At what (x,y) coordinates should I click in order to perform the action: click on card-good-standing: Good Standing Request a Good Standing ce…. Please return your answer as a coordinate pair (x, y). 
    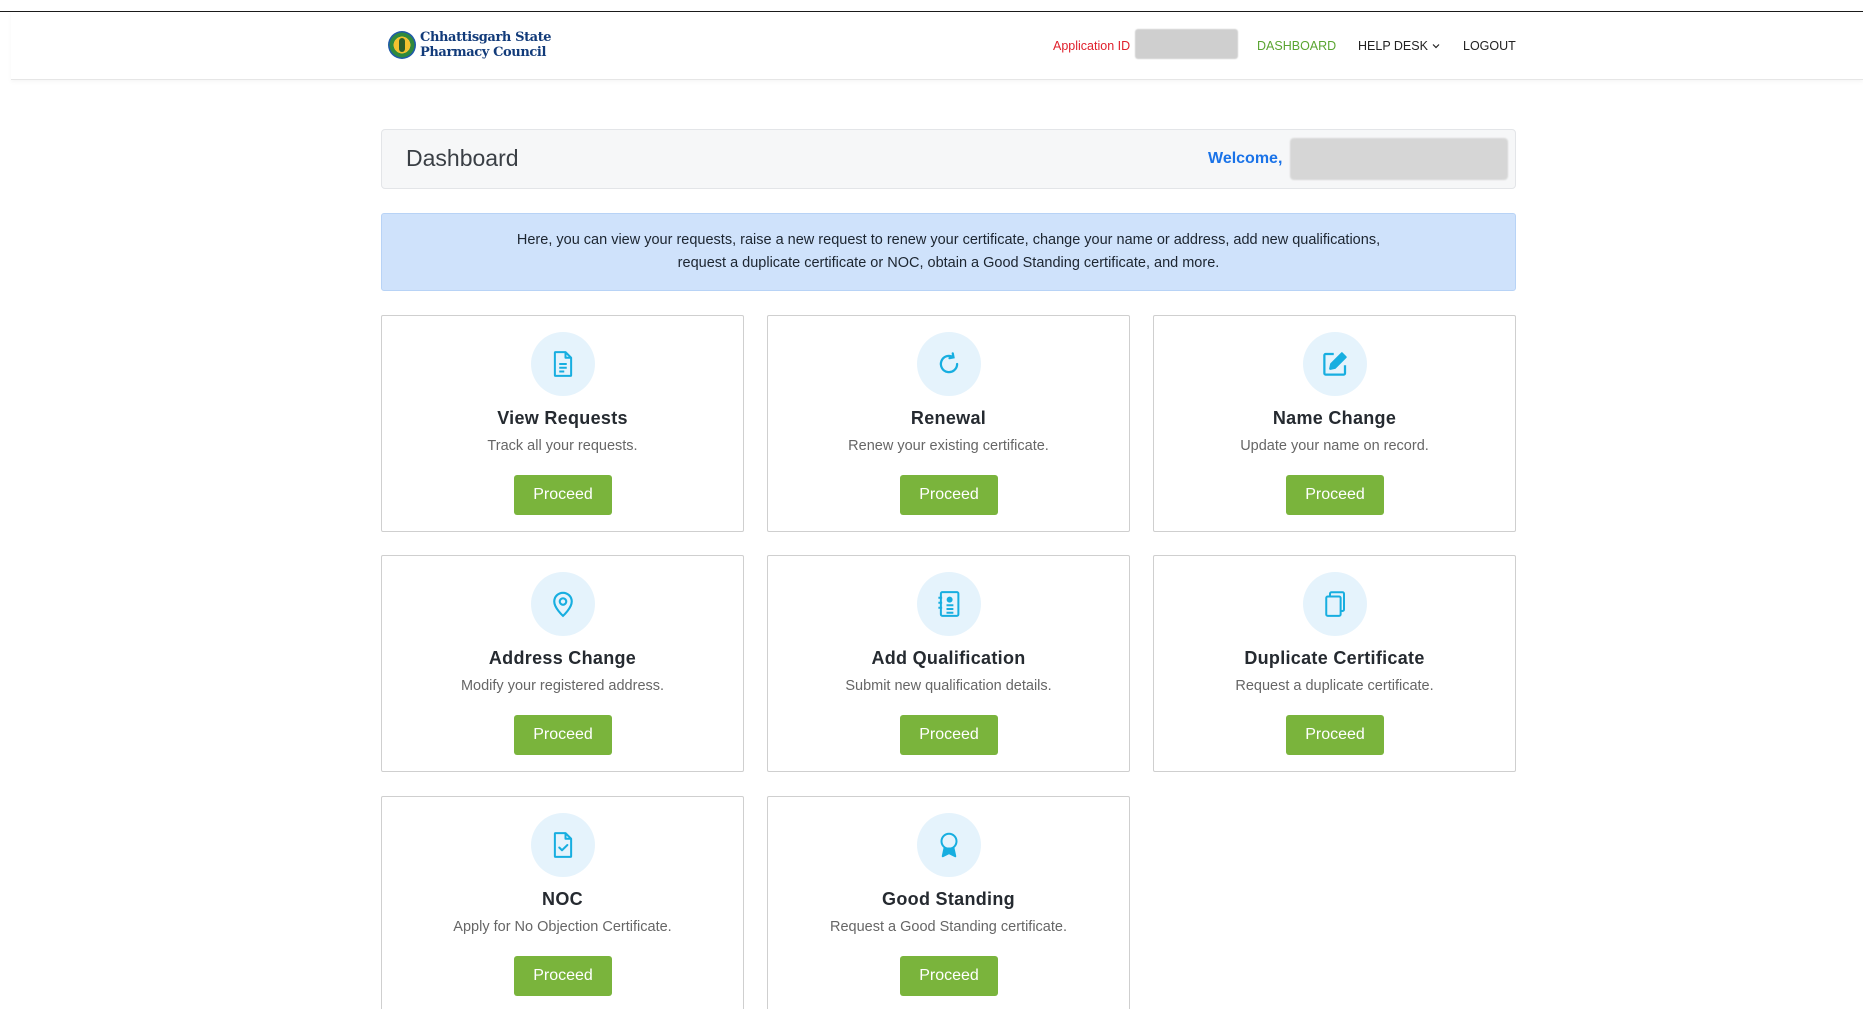
    Looking at the image, I should click on (948, 902).